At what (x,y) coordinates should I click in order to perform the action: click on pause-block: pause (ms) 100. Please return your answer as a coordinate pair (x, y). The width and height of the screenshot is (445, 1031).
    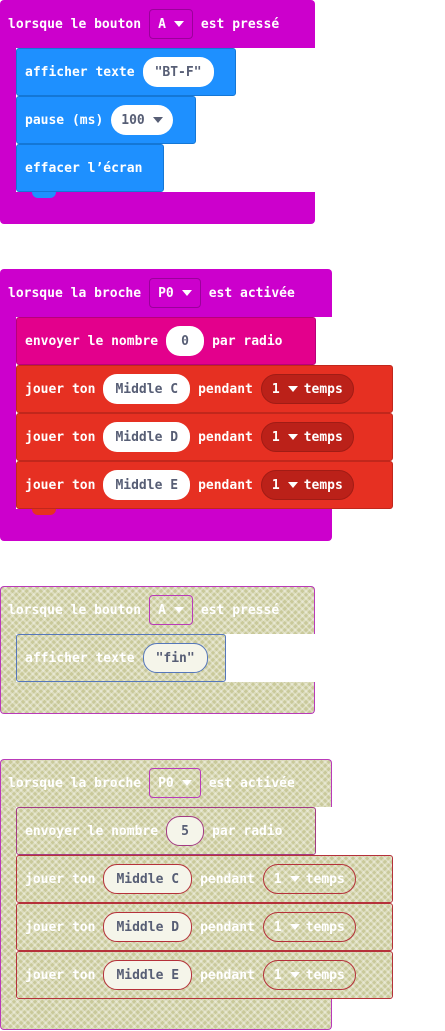
    Looking at the image, I should click on (106, 120).